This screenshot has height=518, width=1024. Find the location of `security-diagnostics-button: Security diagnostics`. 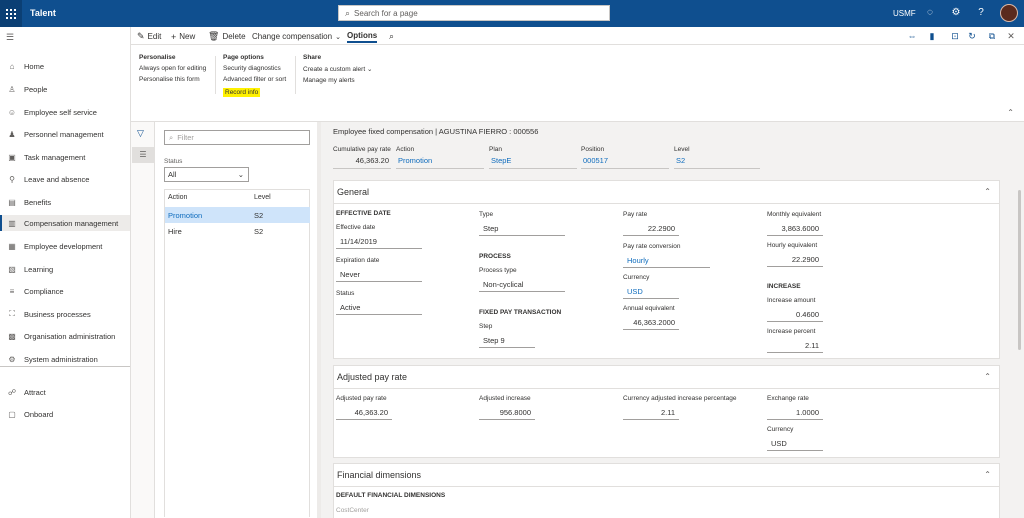

security-diagnostics-button: Security diagnostics is located at coordinates (254, 68).